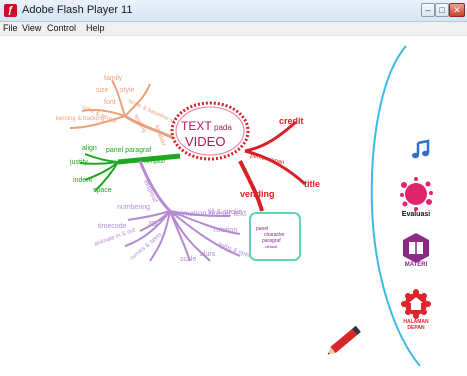 The height and width of the screenshot is (376, 467). Describe the element at coordinates (235, 251) in the screenshot. I see `lights-optics-label: lights & optics` at that location.